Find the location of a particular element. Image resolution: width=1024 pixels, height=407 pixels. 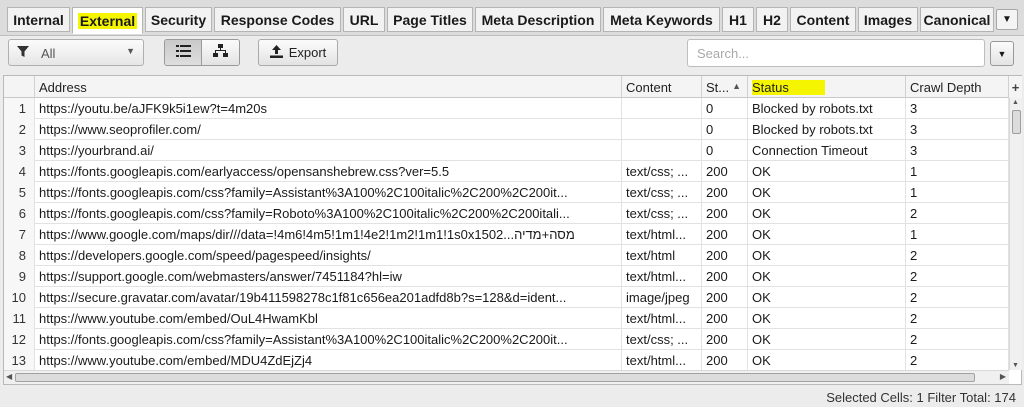

column-header-status-code: St... ▲ is located at coordinates (725, 87).